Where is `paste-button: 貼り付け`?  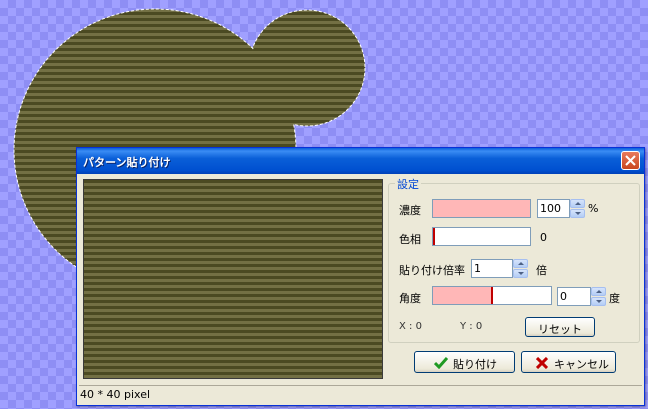
paste-button: 貼り付け is located at coordinates (464, 362).